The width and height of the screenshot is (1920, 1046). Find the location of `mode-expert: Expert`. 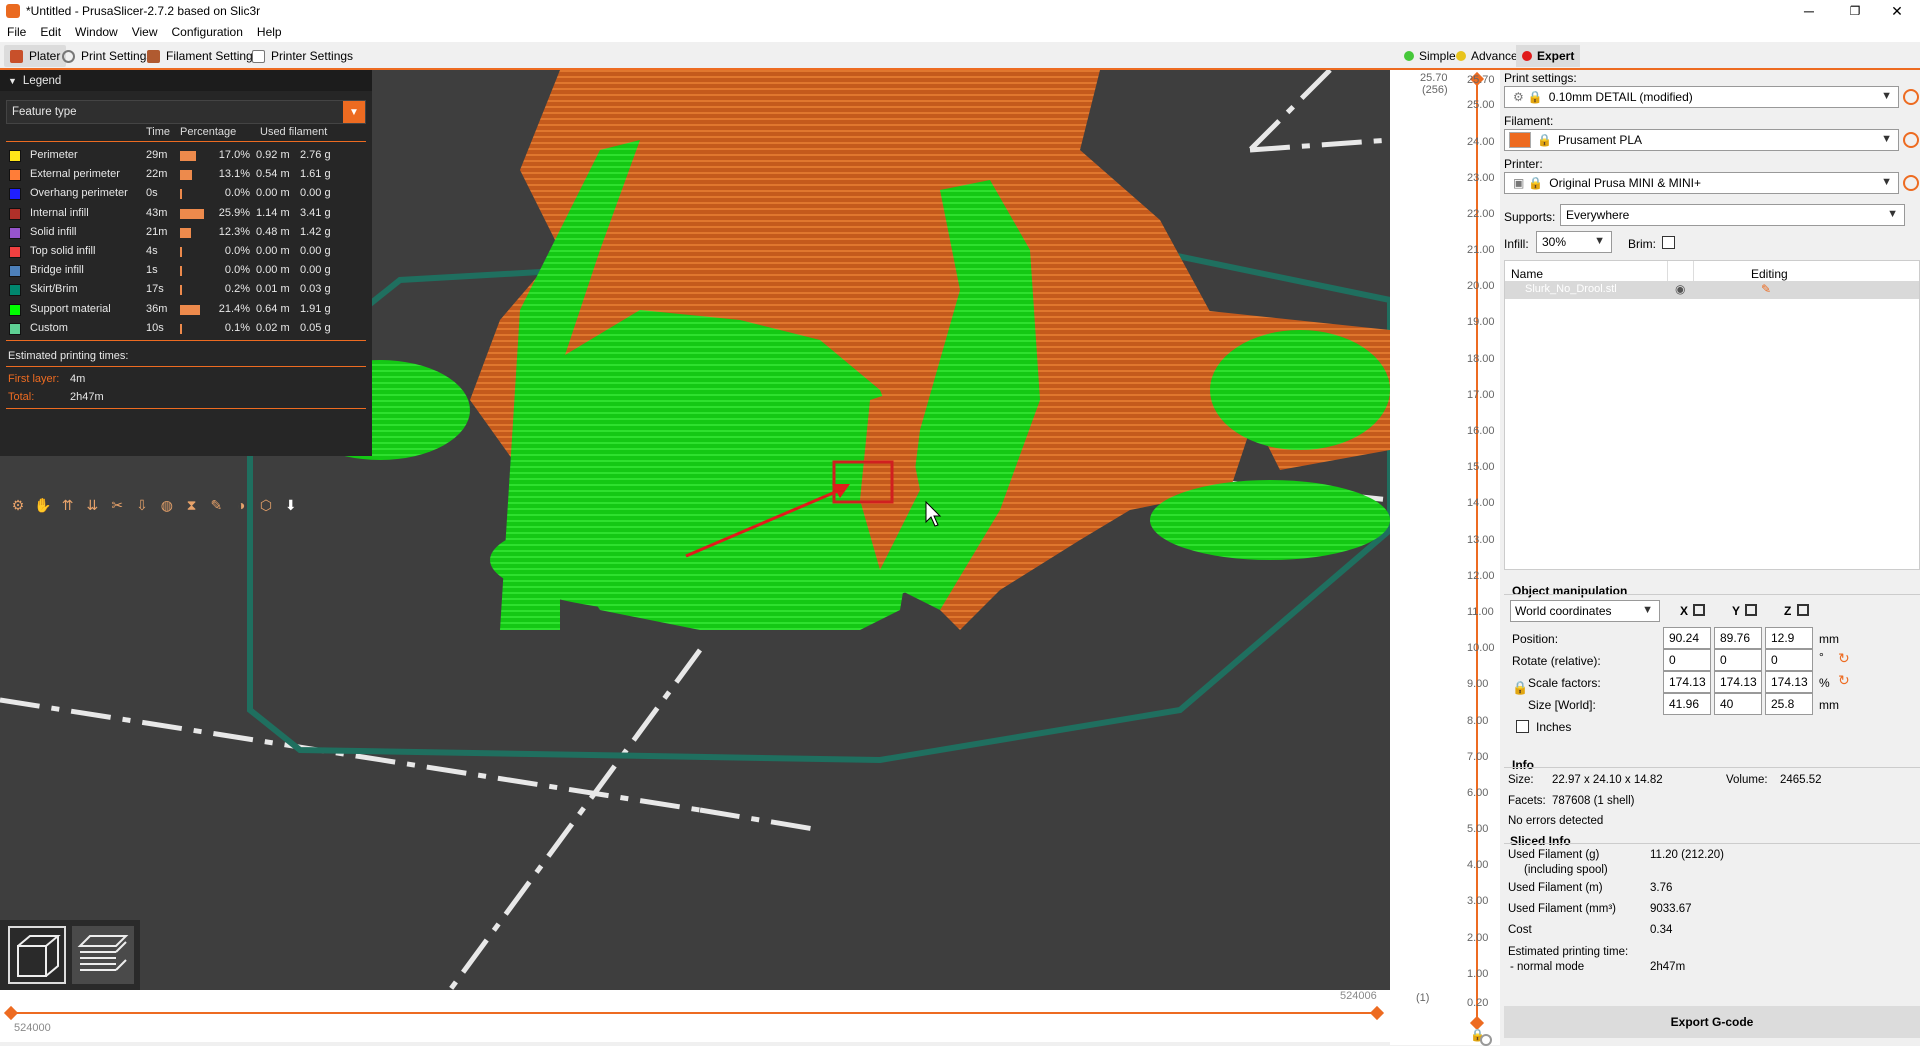

mode-expert: Expert is located at coordinates (1548, 56).